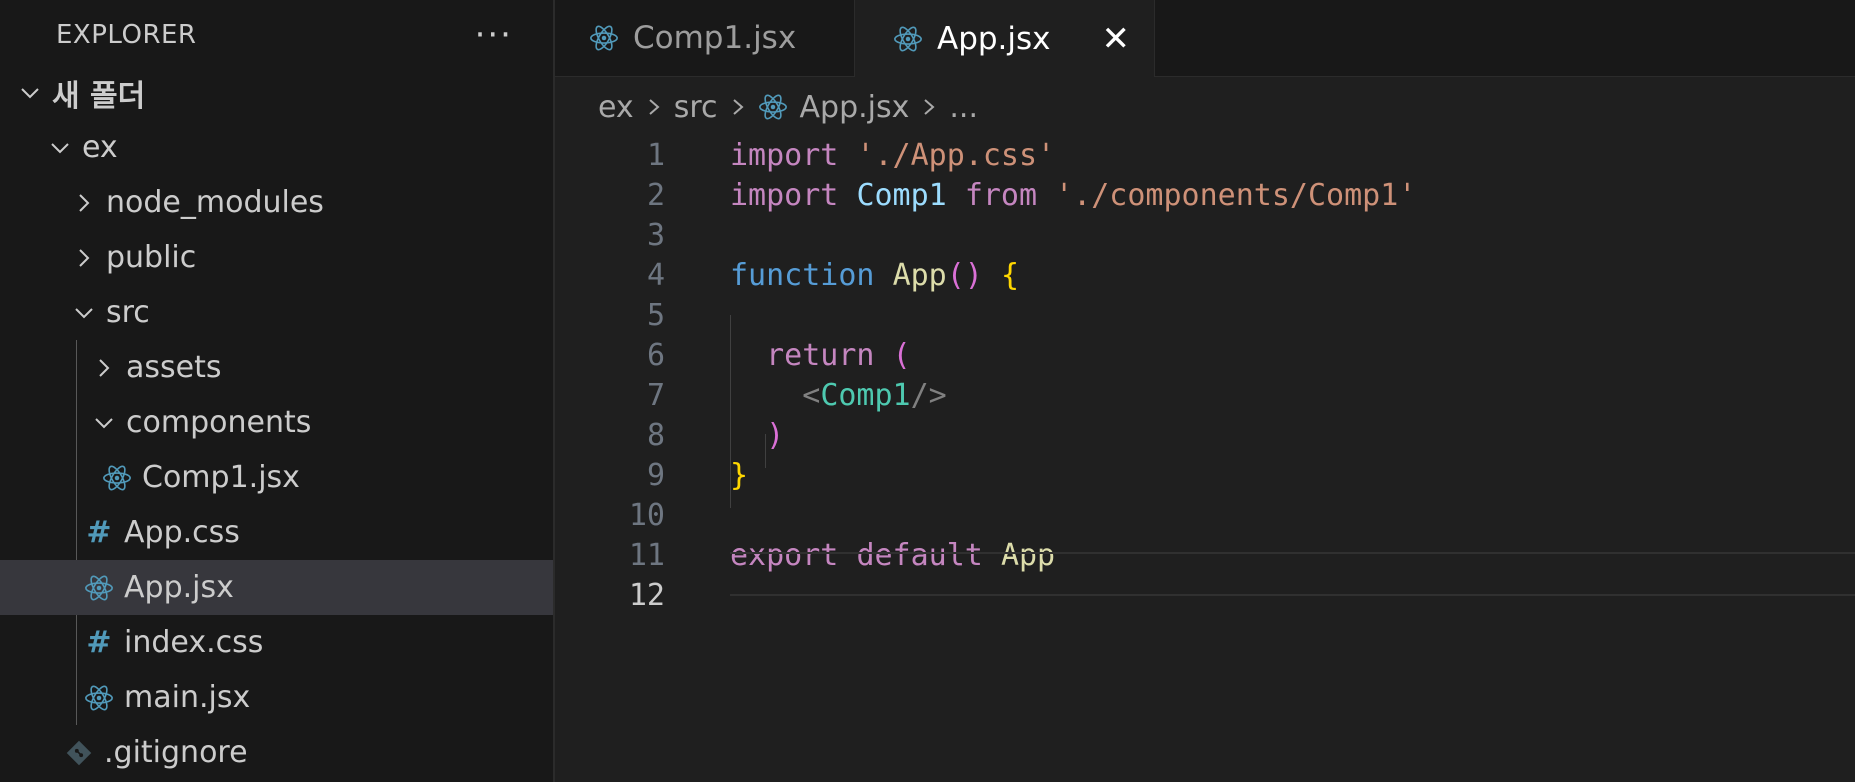  I want to click on tree-item-app-jsx: App.jsx, so click(276, 587).